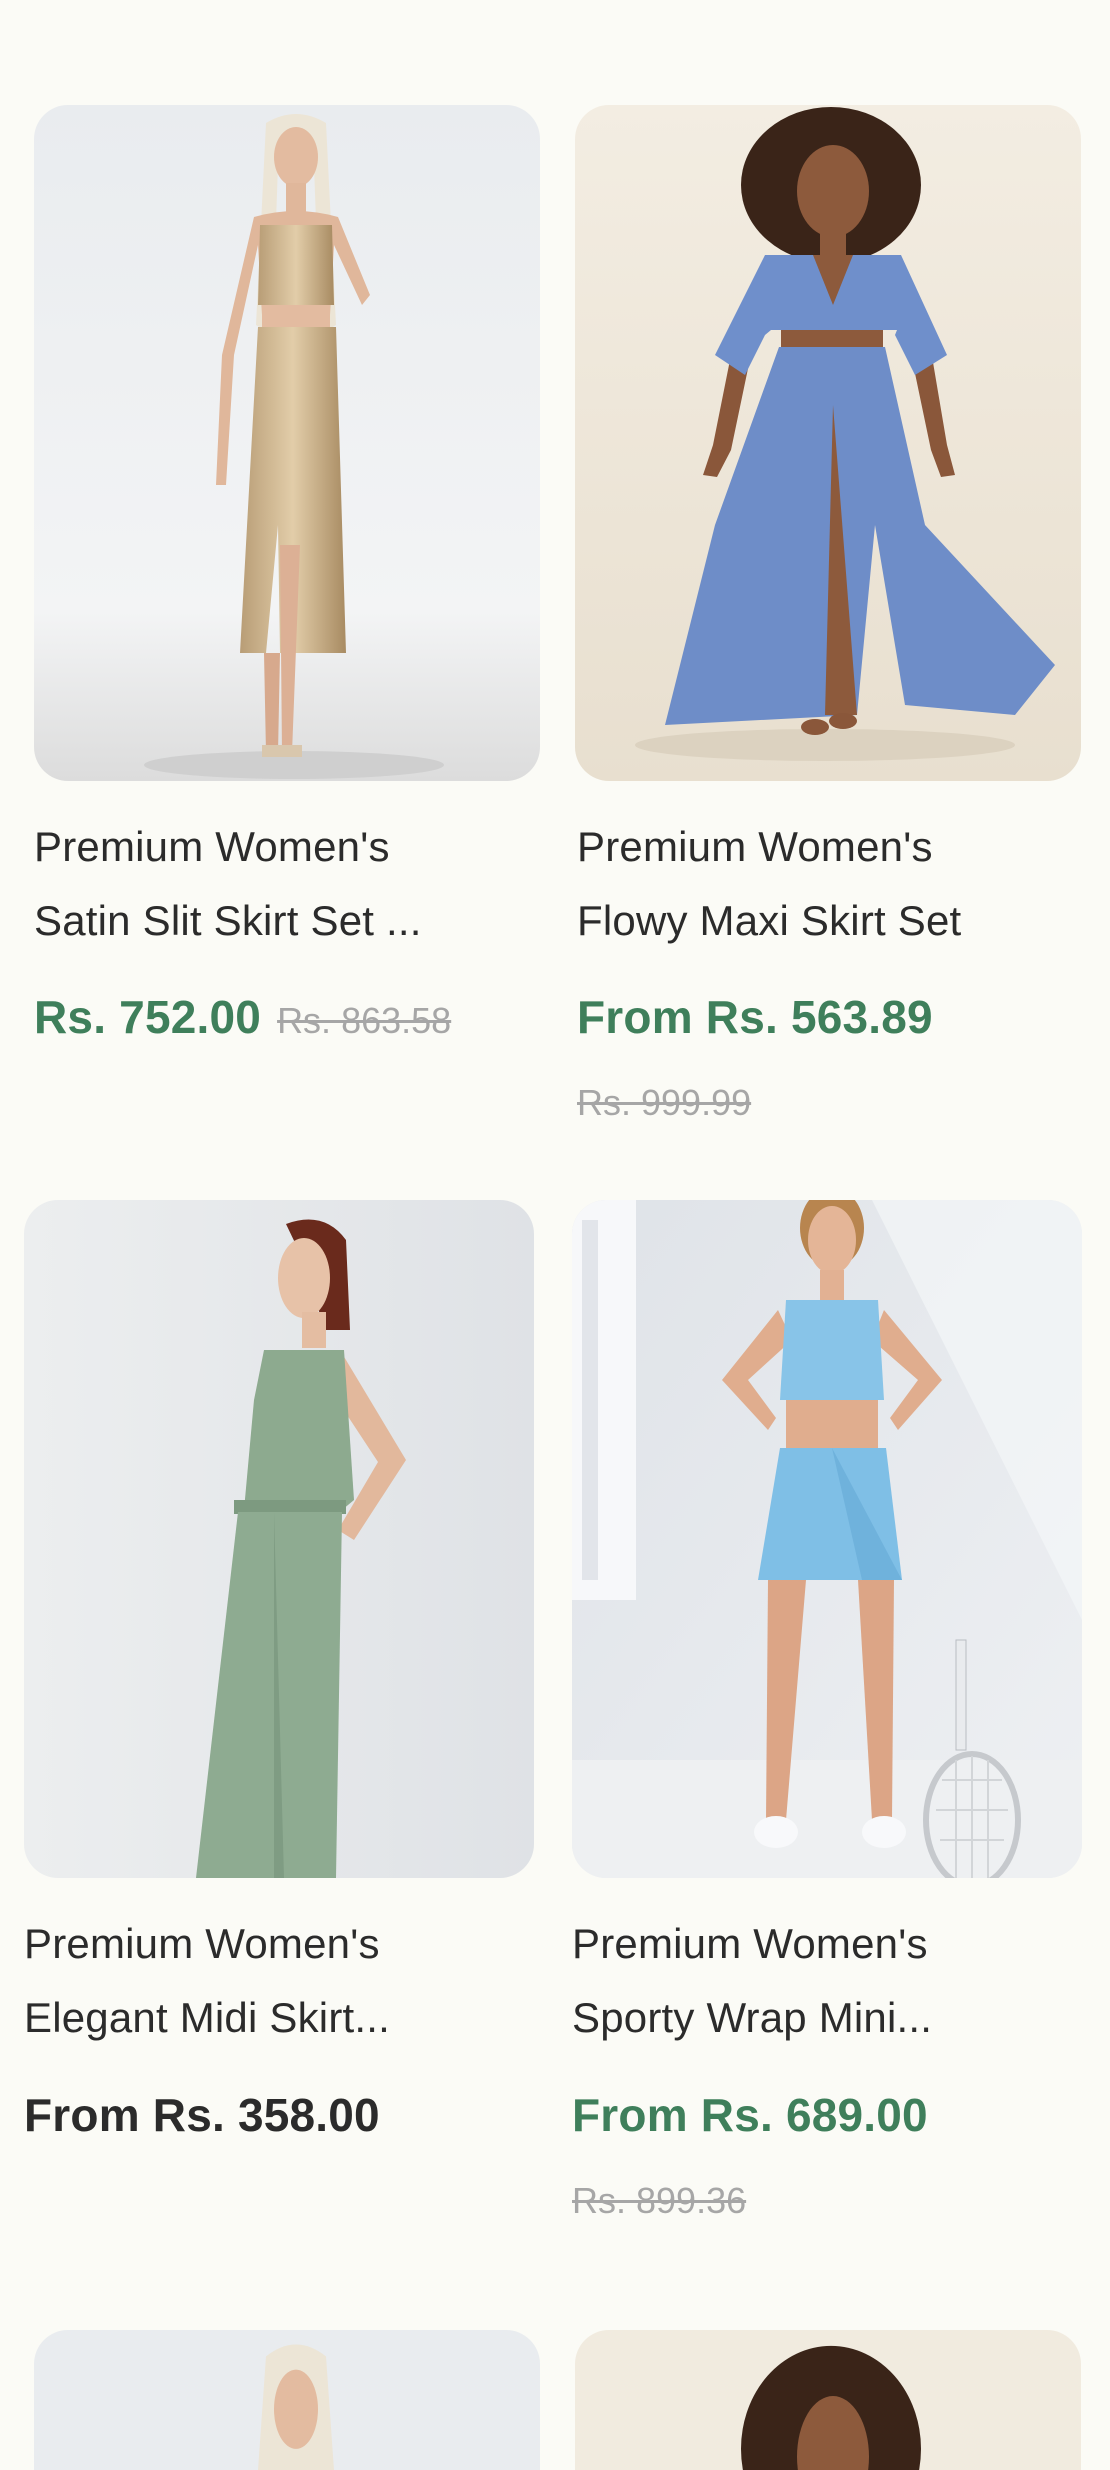 This screenshot has width=1110, height=2470. I want to click on product-image-satin-skirt-set, so click(287, 443).